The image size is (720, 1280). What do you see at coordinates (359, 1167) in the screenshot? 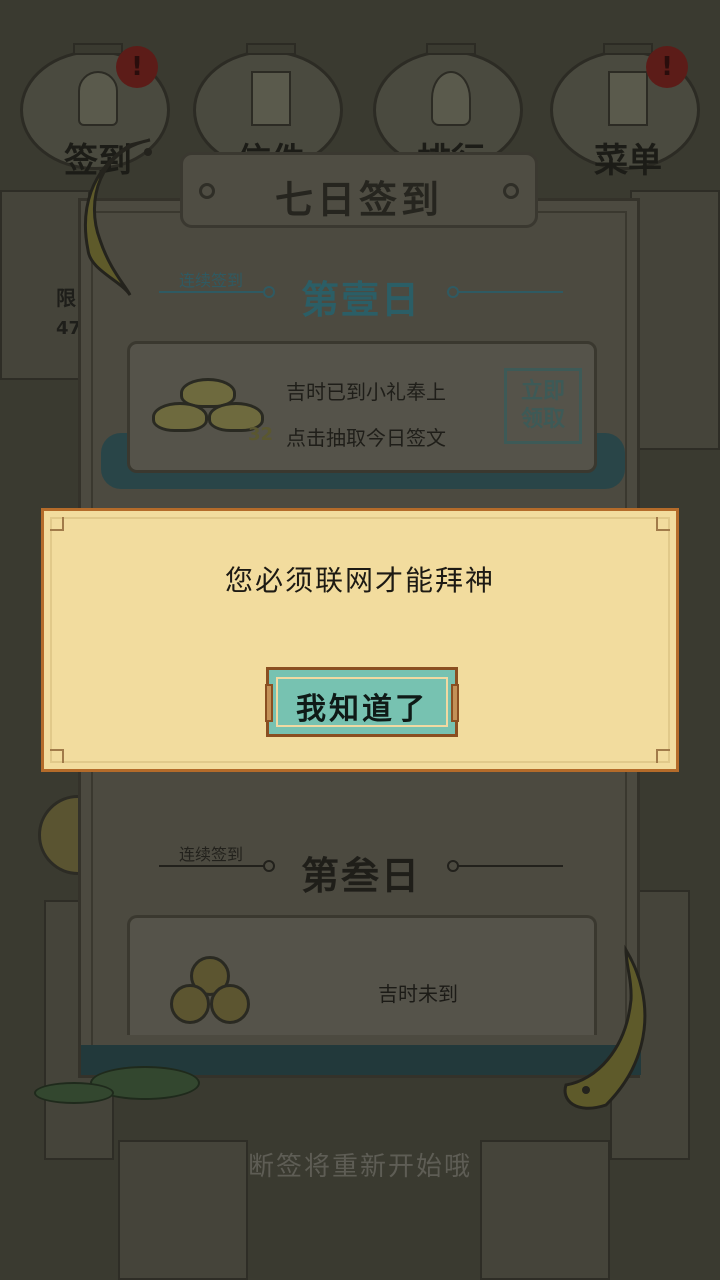
I see `footer-hint: 断签将重新开始哦` at bounding box center [359, 1167].